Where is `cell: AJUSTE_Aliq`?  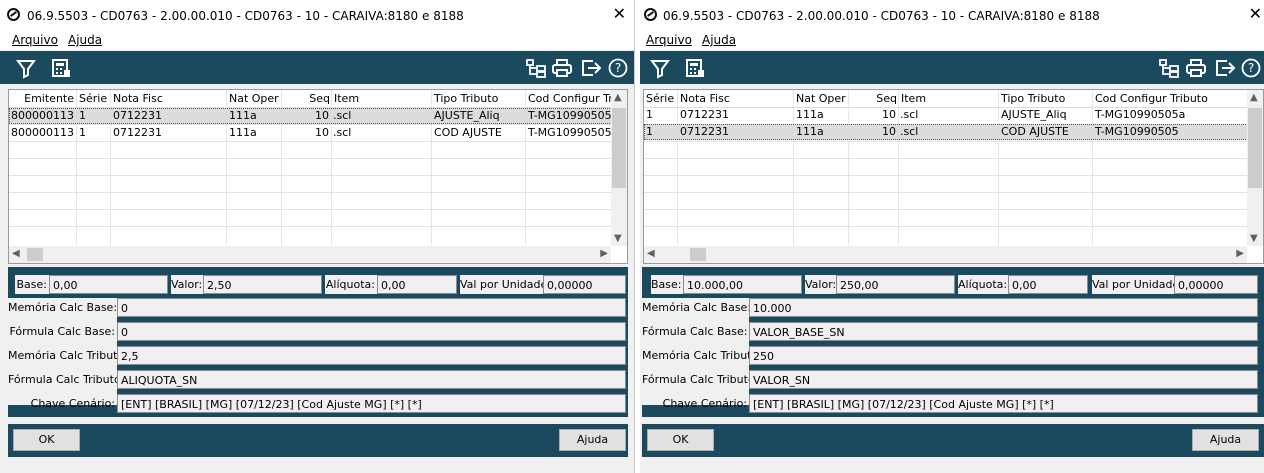 cell: AJUSTE_Aliq is located at coordinates (467, 115).